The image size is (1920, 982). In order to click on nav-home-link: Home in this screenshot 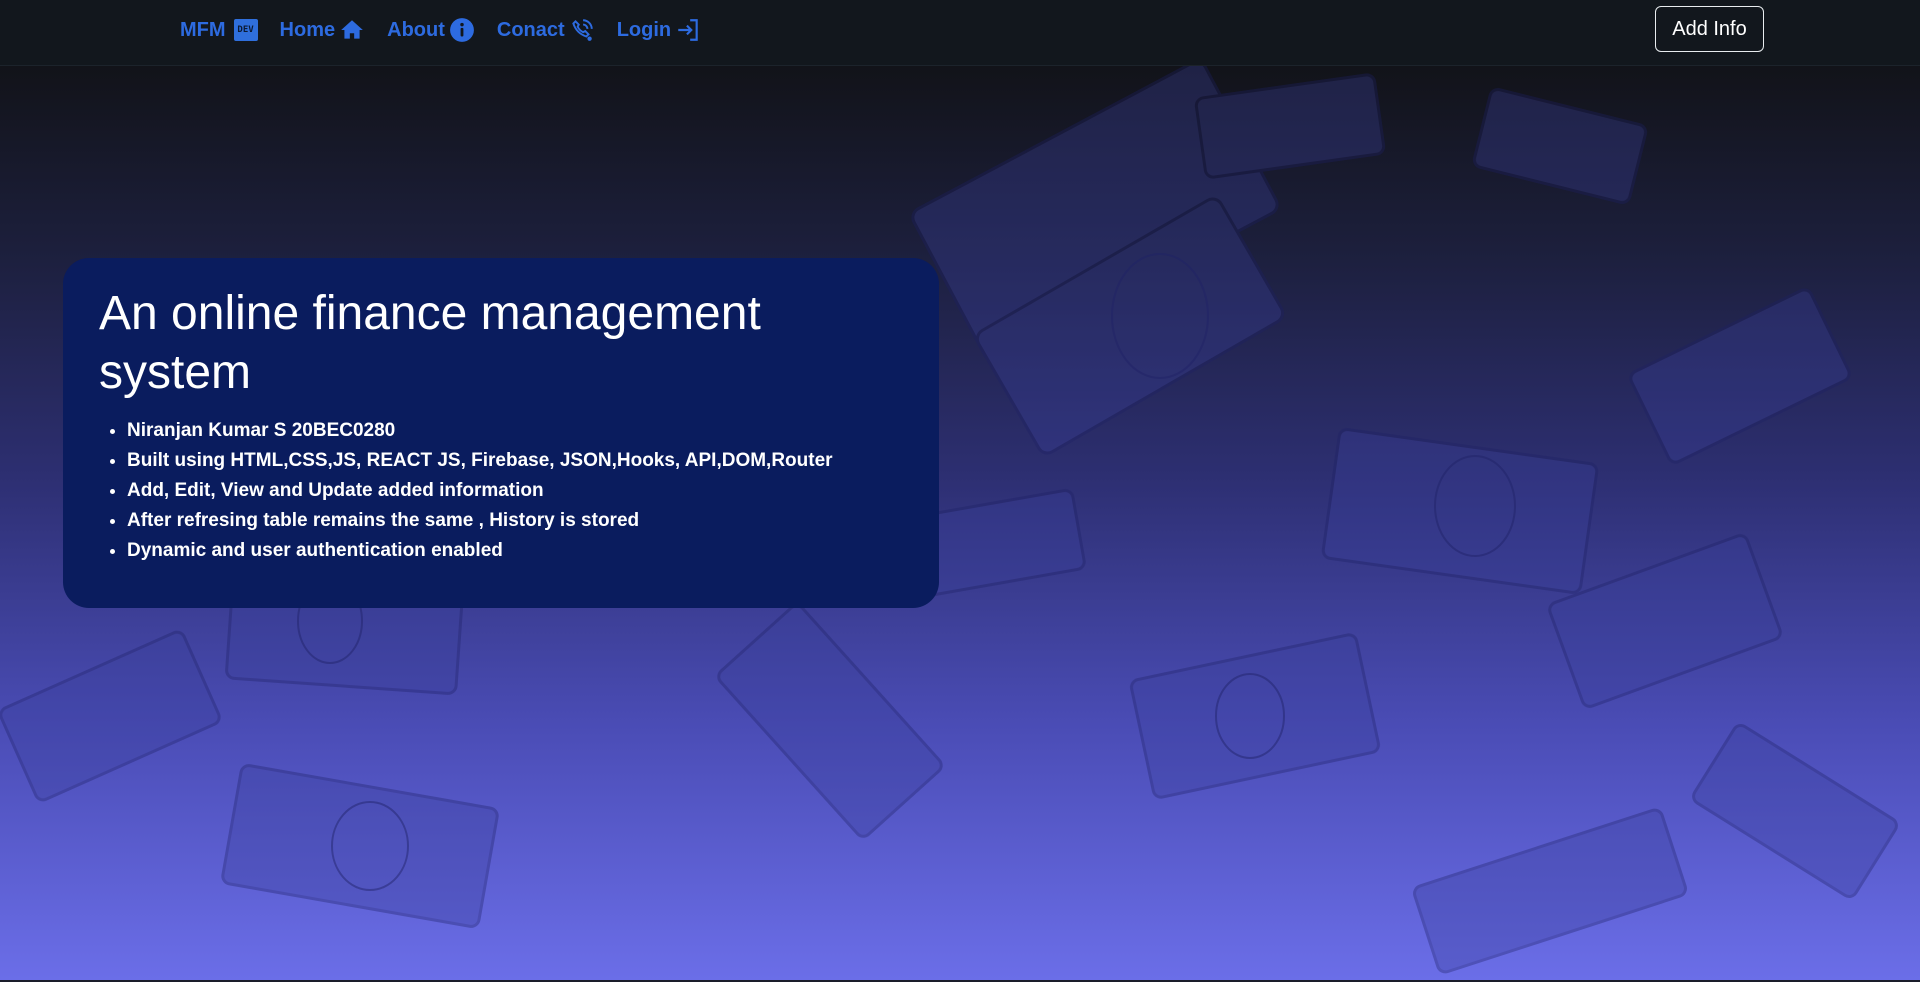, I will do `click(323, 30)`.